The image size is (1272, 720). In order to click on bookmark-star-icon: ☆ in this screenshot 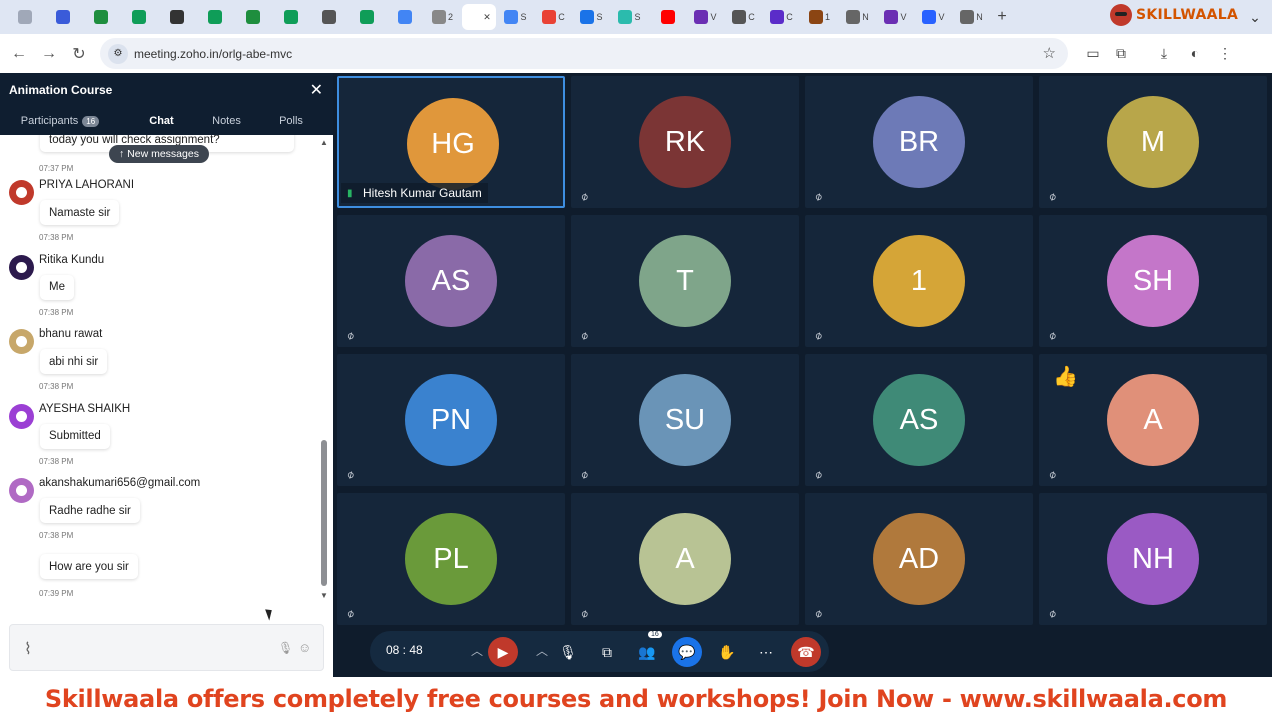, I will do `click(1049, 53)`.